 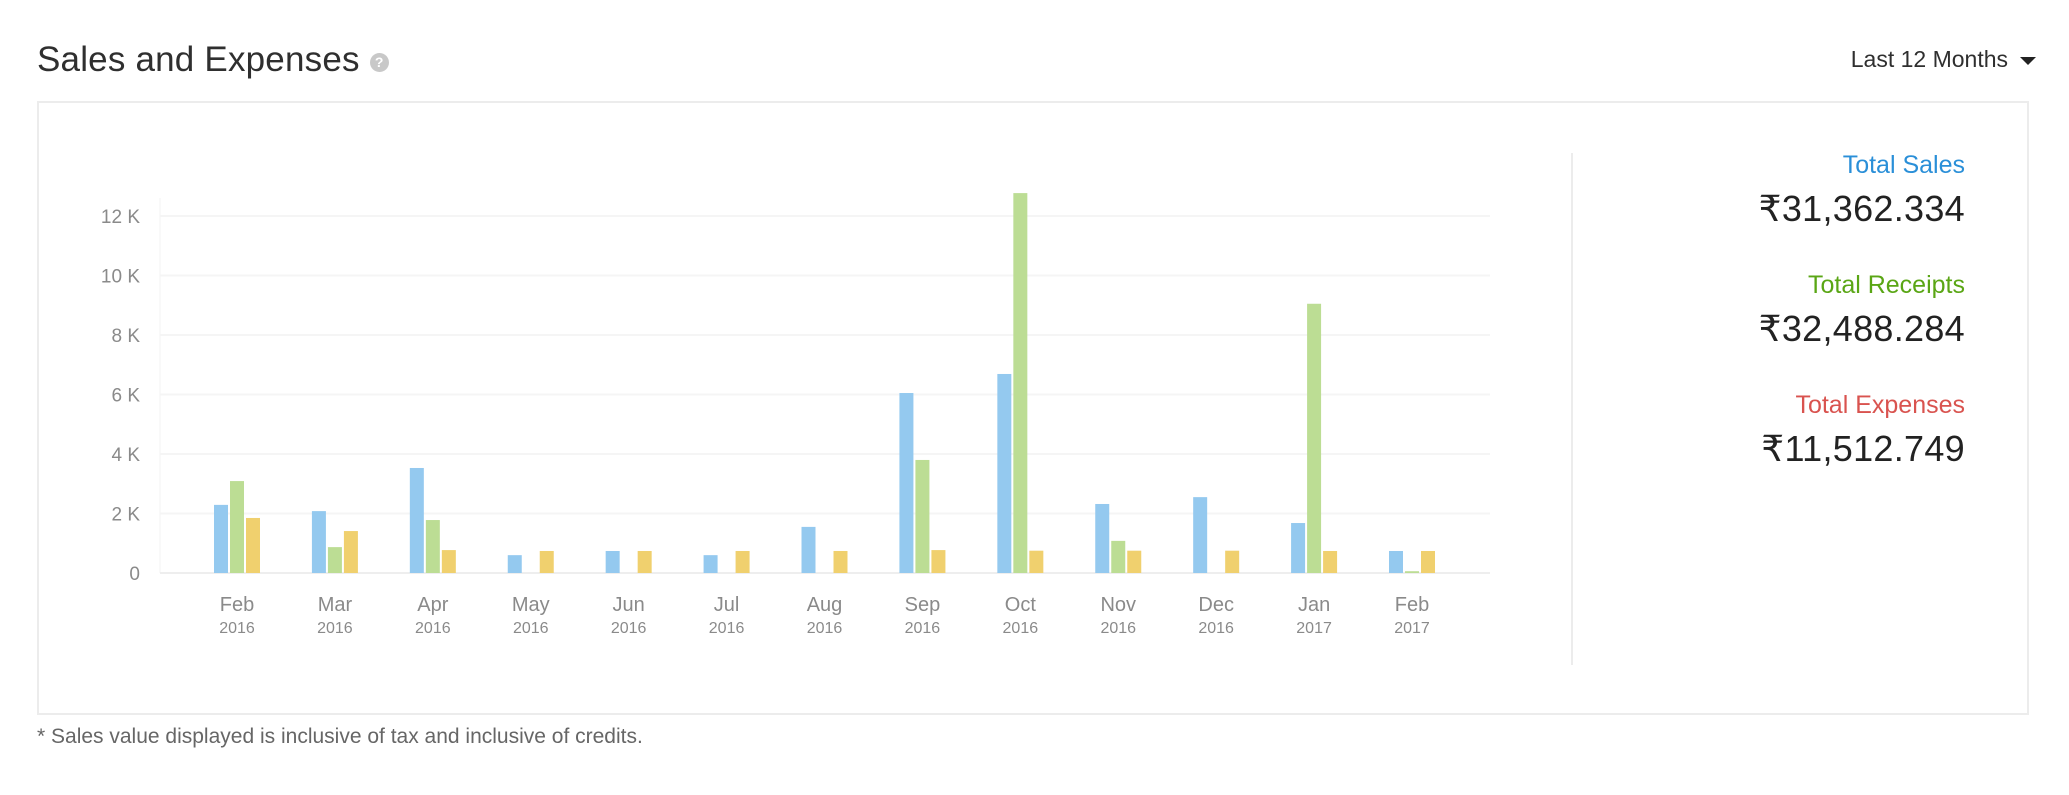 What do you see at coordinates (1861, 208) in the screenshot?
I see `total-sales-value: ₹31,362.334` at bounding box center [1861, 208].